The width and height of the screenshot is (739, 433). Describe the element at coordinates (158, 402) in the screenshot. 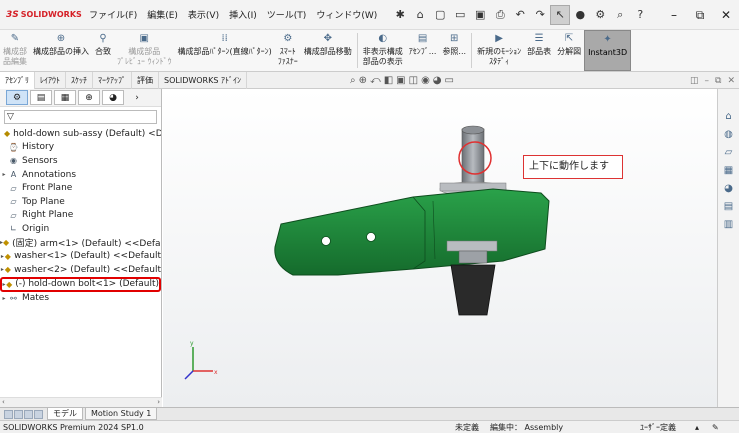

I see `scroll-right-icon: ›` at that location.